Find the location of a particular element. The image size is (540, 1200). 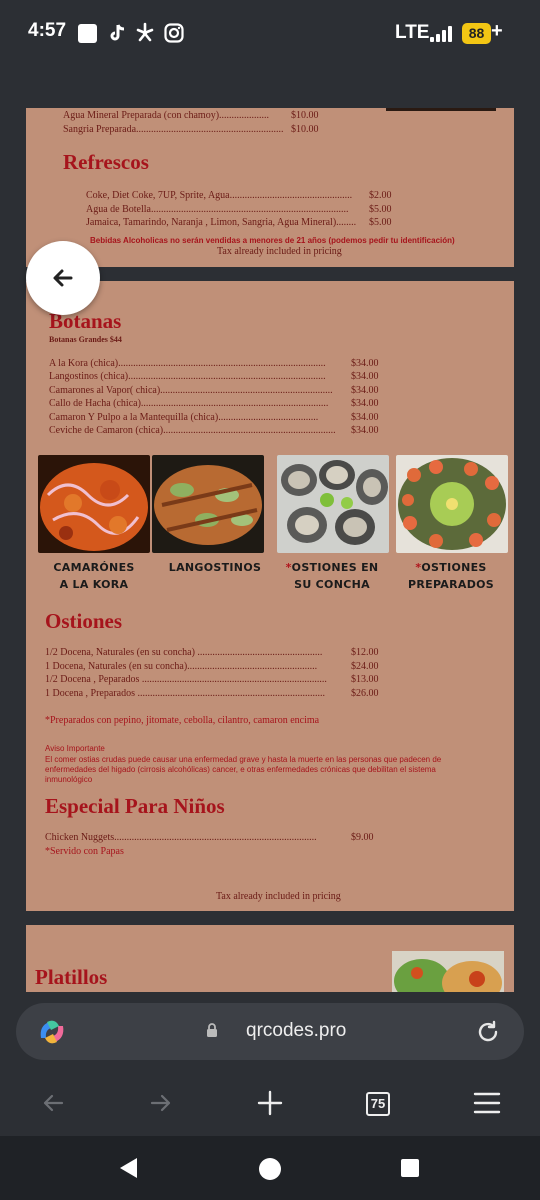

ostiones-preparados-photo is located at coordinates (452, 504).